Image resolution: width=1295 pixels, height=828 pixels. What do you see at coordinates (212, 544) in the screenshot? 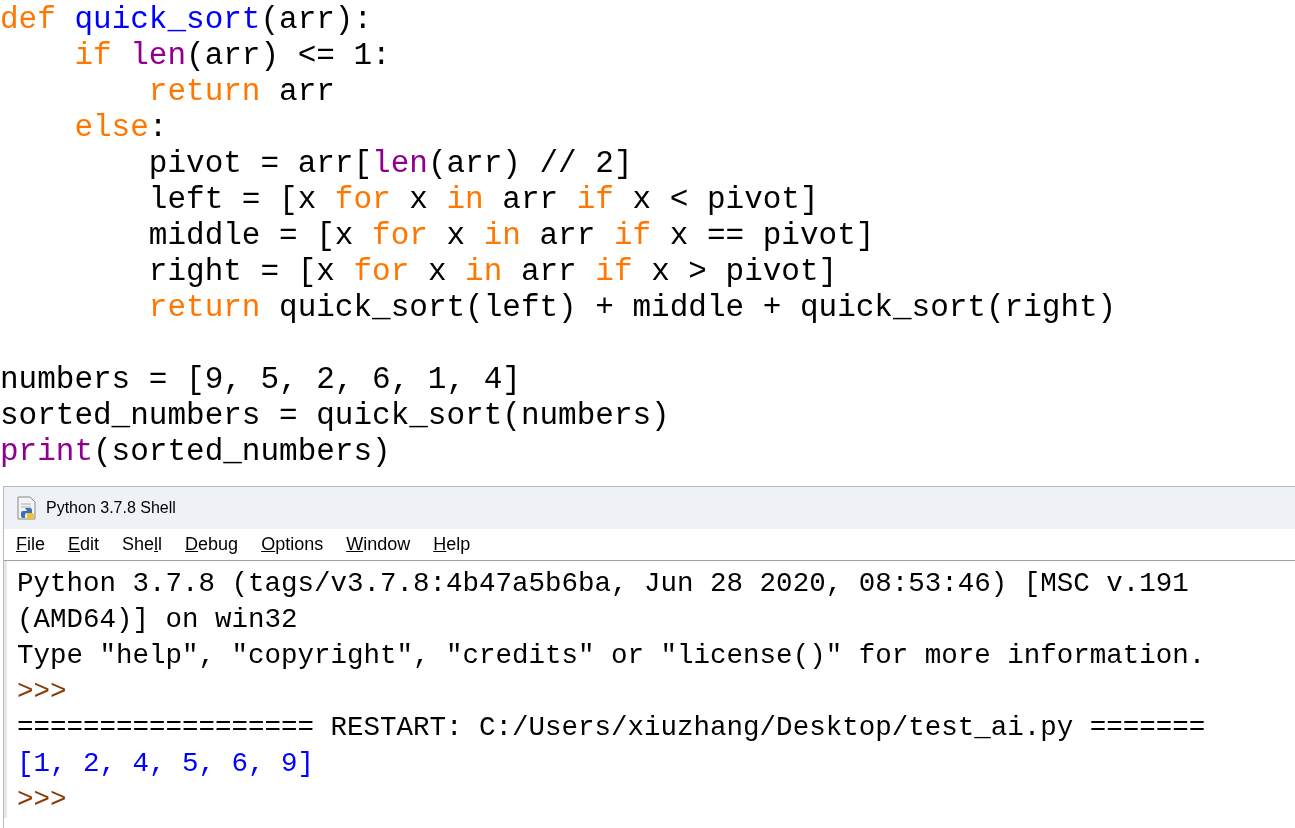
I see `menu-item: Debug` at bounding box center [212, 544].